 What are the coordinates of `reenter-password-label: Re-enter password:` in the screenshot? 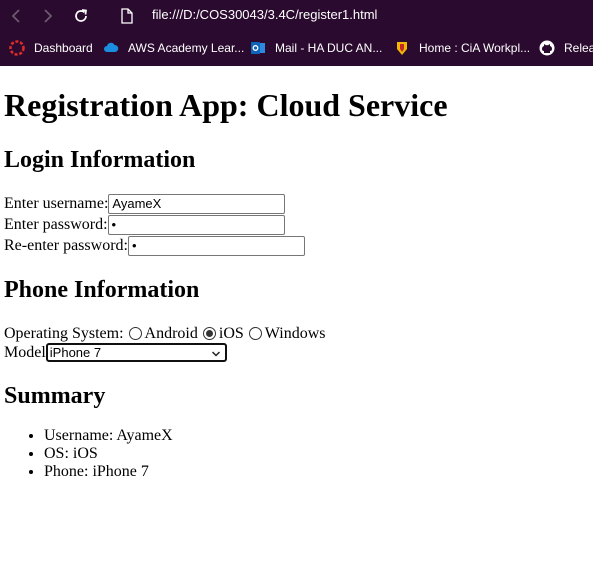 It's located at (66, 245).